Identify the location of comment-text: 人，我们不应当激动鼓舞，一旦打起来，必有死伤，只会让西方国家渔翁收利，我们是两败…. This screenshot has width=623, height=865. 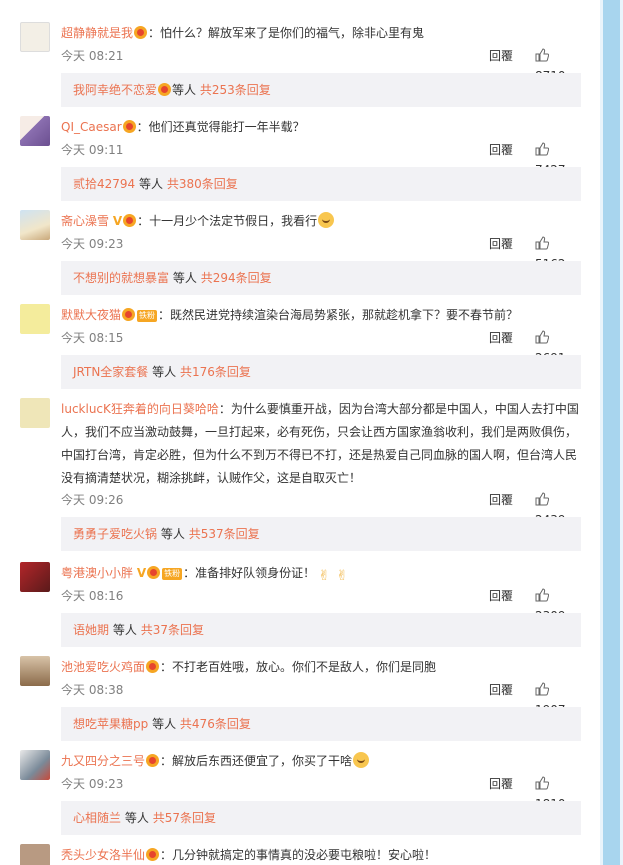
(319, 432).